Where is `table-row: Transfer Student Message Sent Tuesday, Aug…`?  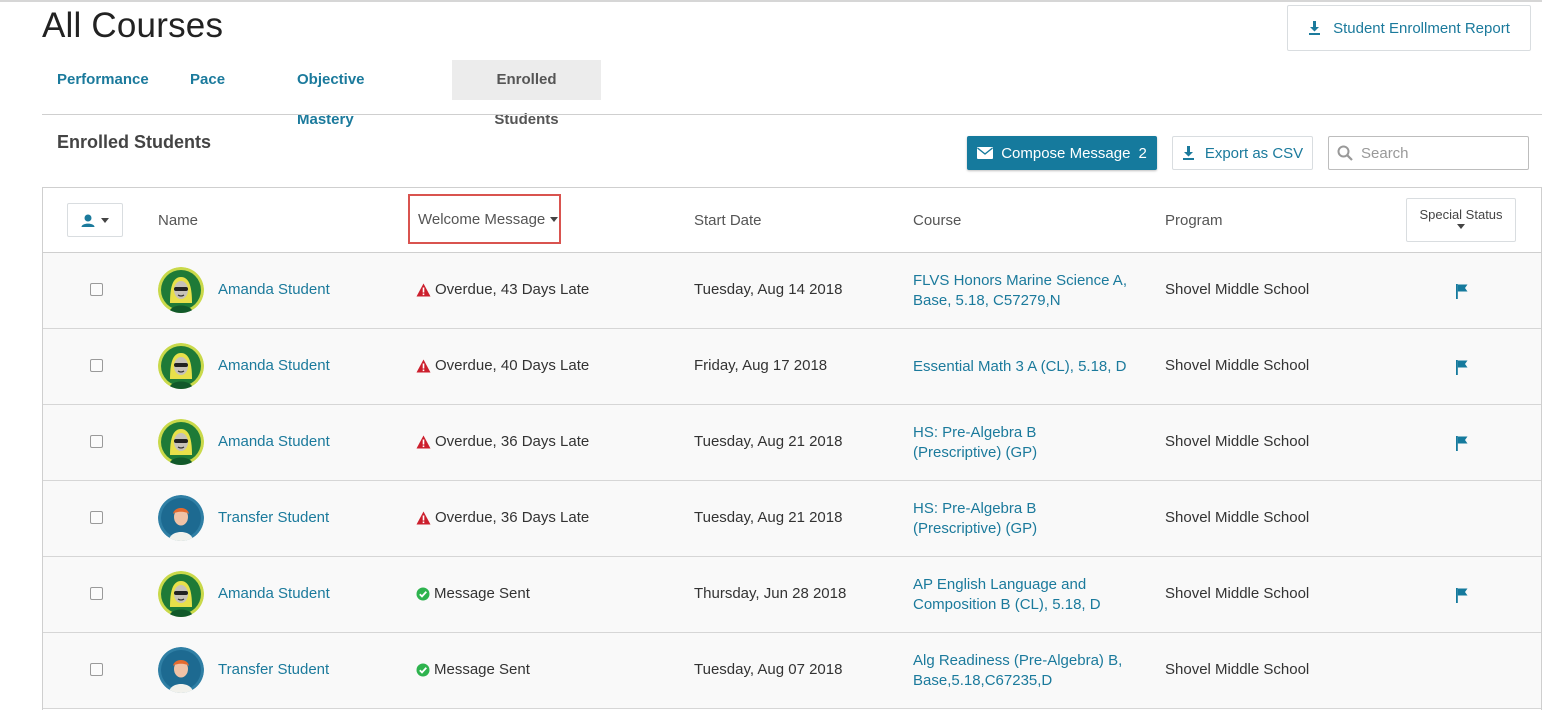
table-row: Transfer Student Message Sent Tuesday, Aug… is located at coordinates (792, 671).